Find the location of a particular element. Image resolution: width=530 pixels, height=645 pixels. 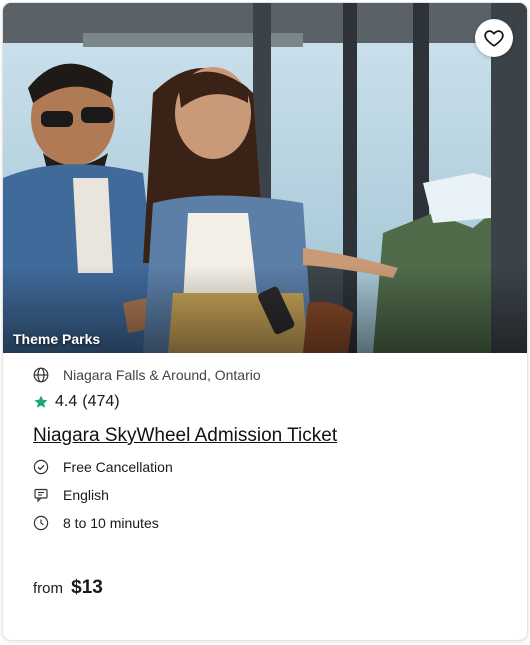

feature-label: English is located at coordinates (86, 495).